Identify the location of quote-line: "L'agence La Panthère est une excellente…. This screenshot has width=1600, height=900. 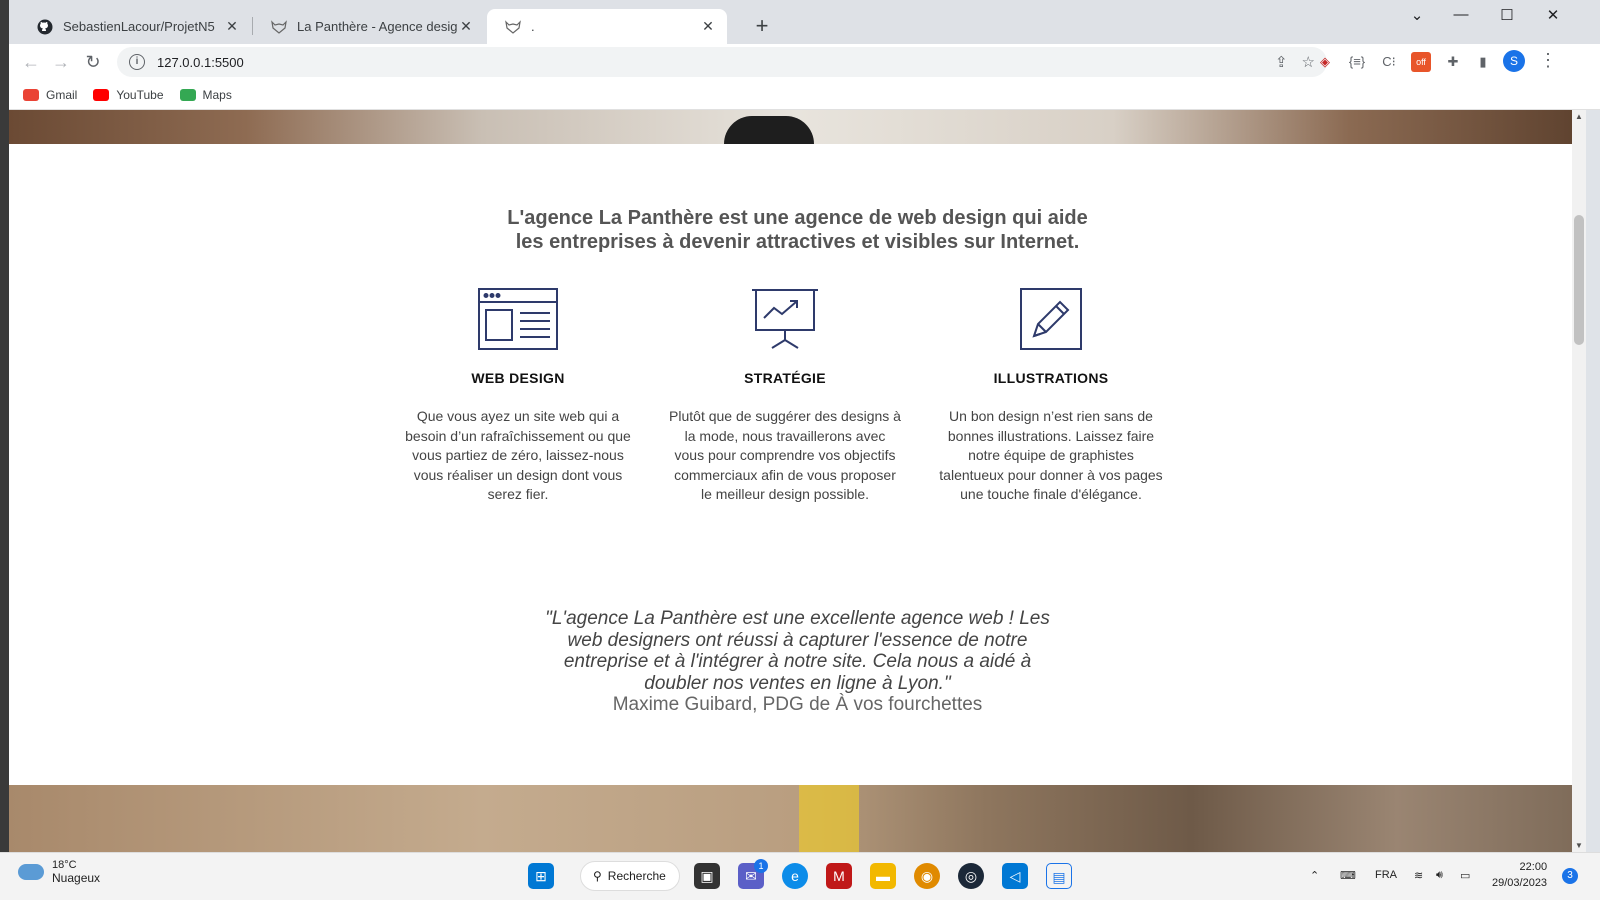
(797, 618).